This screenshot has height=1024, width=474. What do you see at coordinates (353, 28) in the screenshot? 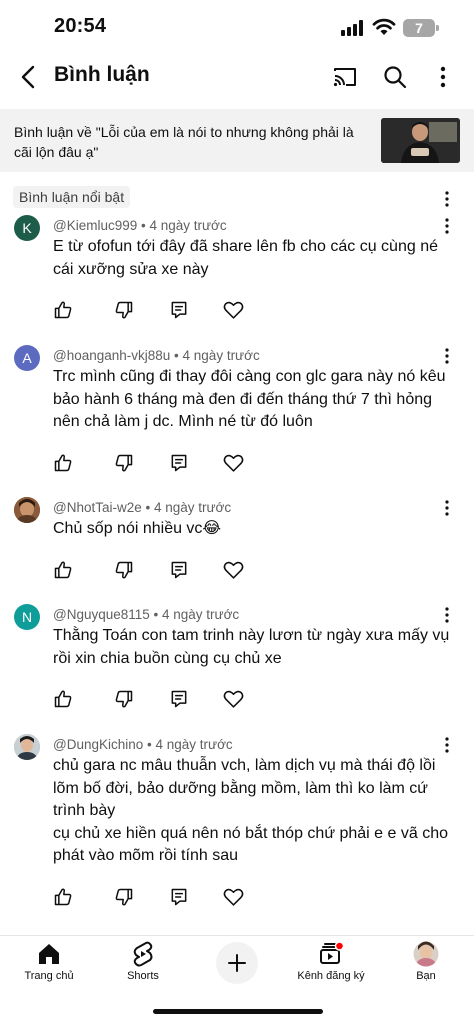
I see `cellular-signal-icon` at bounding box center [353, 28].